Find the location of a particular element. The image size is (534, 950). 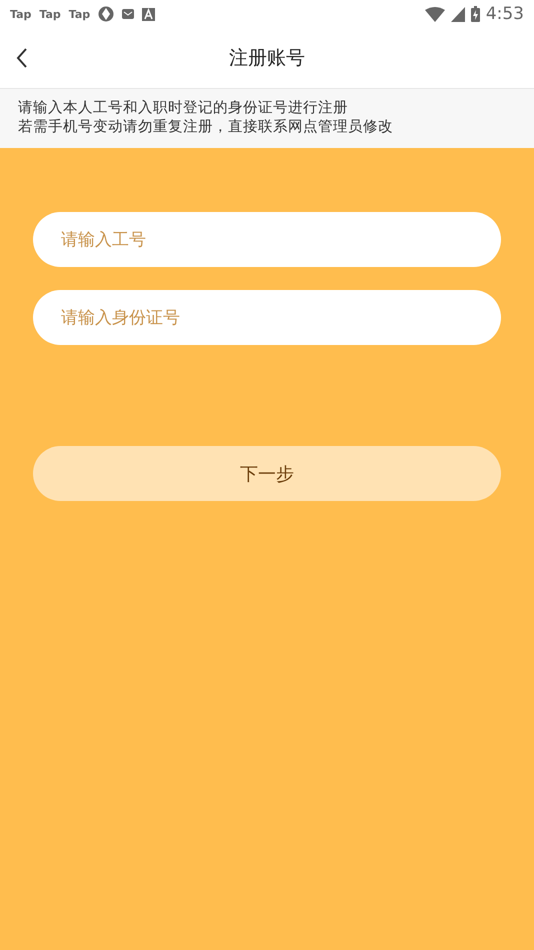

signal-icon is located at coordinates (457, 14).